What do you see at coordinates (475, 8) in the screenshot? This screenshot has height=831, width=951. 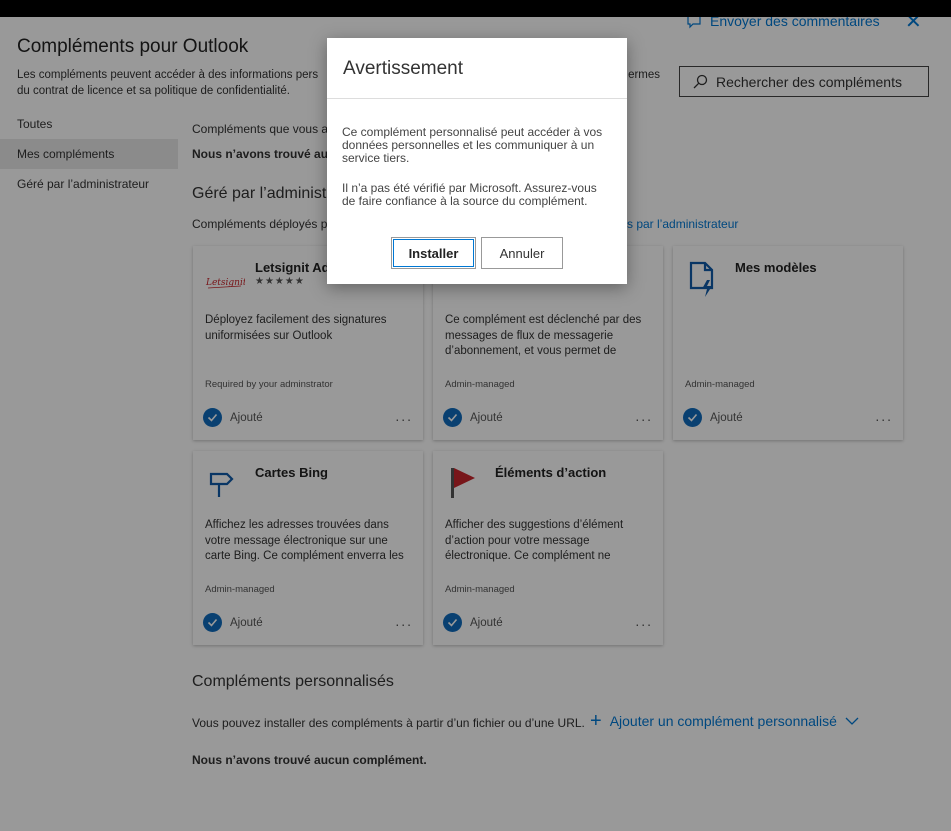 I see `top-bar` at bounding box center [475, 8].